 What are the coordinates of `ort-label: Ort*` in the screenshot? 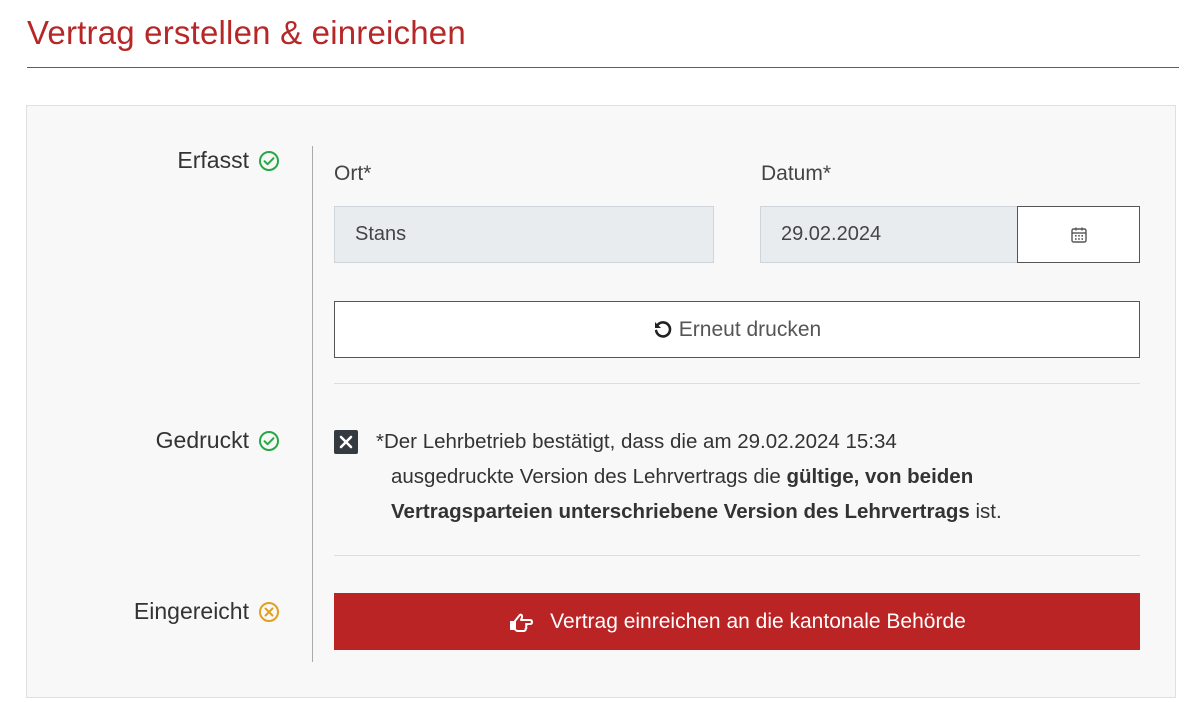 It's located at (353, 173).